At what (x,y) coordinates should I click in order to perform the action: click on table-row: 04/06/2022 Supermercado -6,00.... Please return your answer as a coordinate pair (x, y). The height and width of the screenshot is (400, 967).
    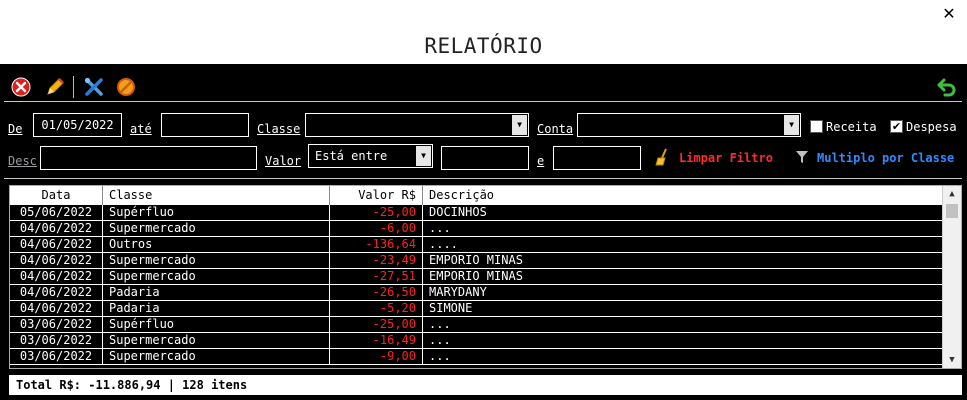
    Looking at the image, I should click on (476, 229).